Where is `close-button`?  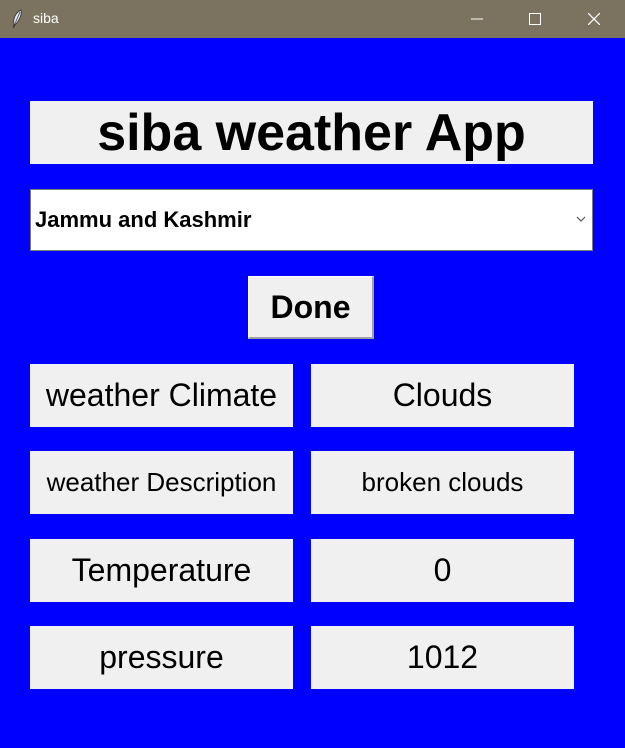 close-button is located at coordinates (594, 19).